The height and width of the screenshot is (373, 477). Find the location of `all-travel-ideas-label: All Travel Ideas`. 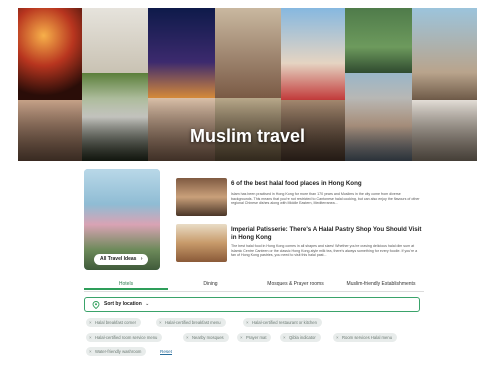

all-travel-ideas-label: All Travel Ideas is located at coordinates (118, 259).